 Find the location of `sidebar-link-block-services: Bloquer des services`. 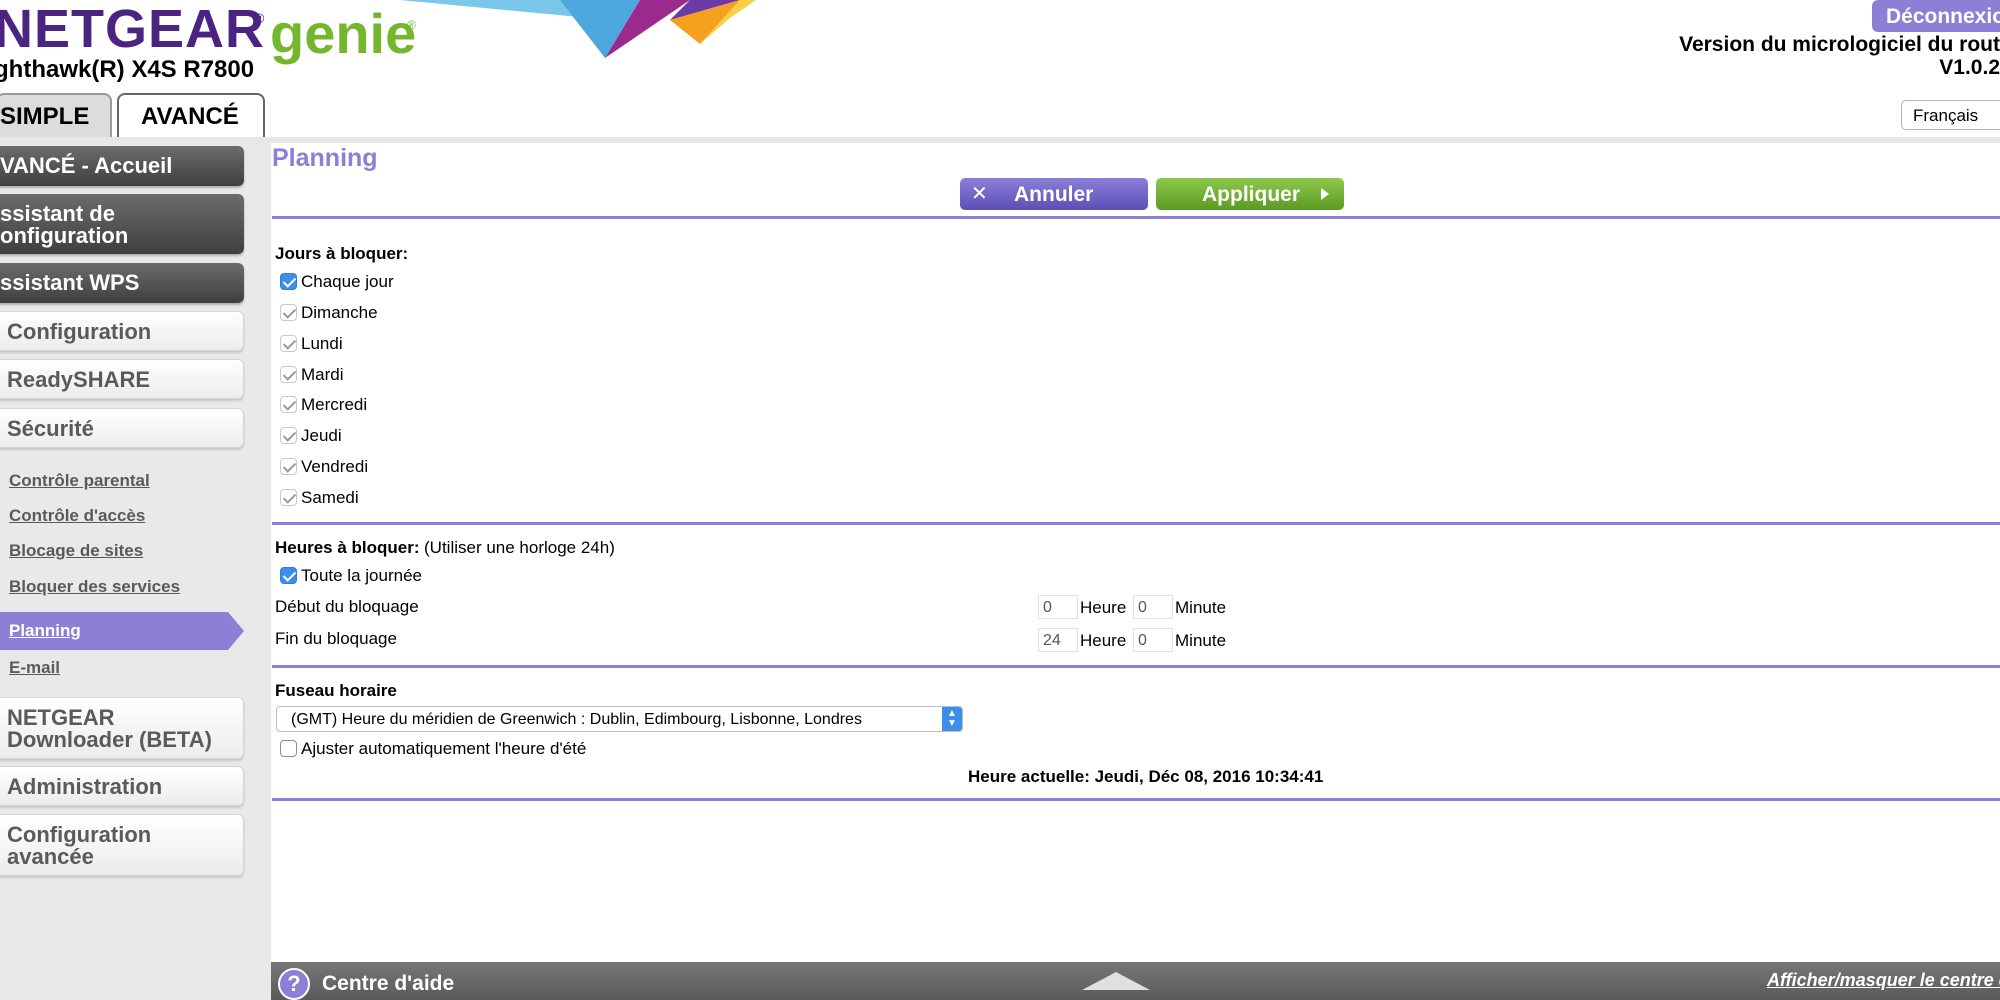

sidebar-link-block-services: Bloquer des services is located at coordinates (94, 587).